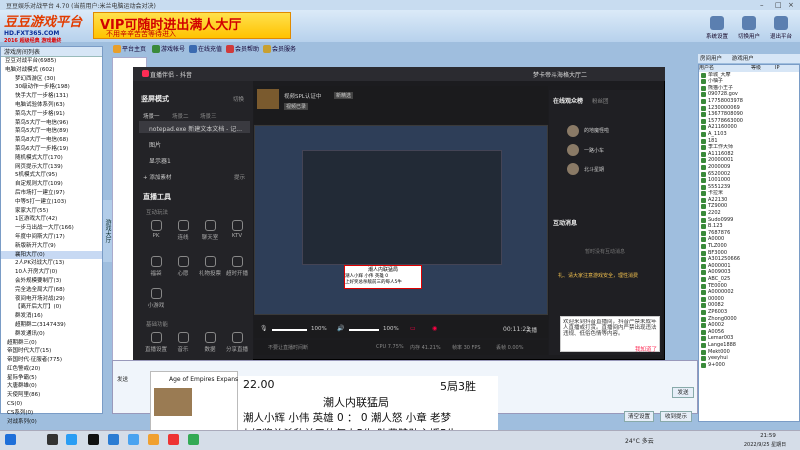 The image size is (800, 450). What do you see at coordinates (237, 342) in the screenshot?
I see `tool-tools4-3: 分享直播` at bounding box center [237, 342].